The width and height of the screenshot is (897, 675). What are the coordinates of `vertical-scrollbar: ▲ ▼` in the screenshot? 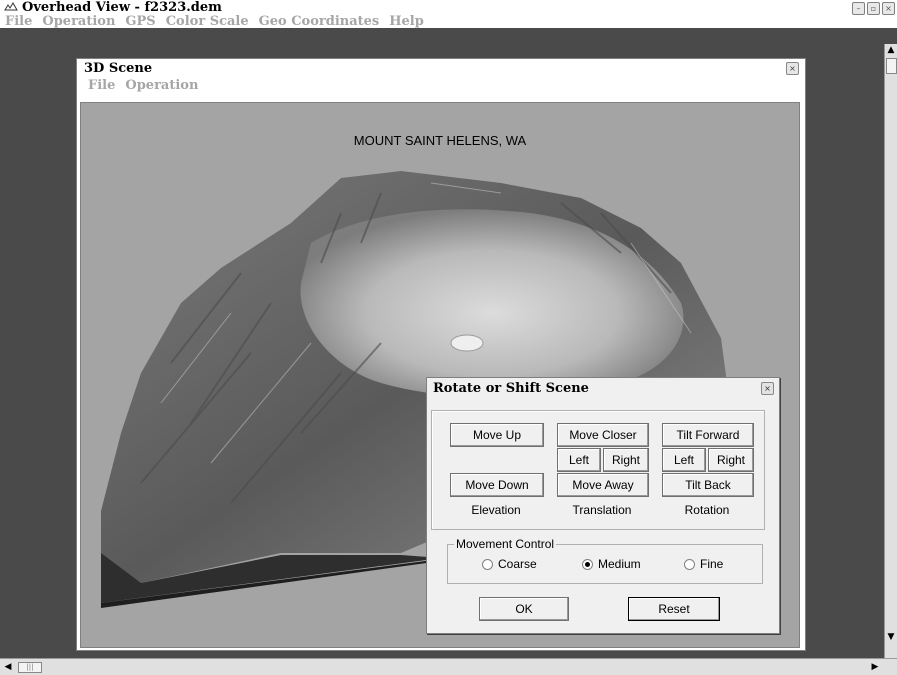 It's located at (890, 351).